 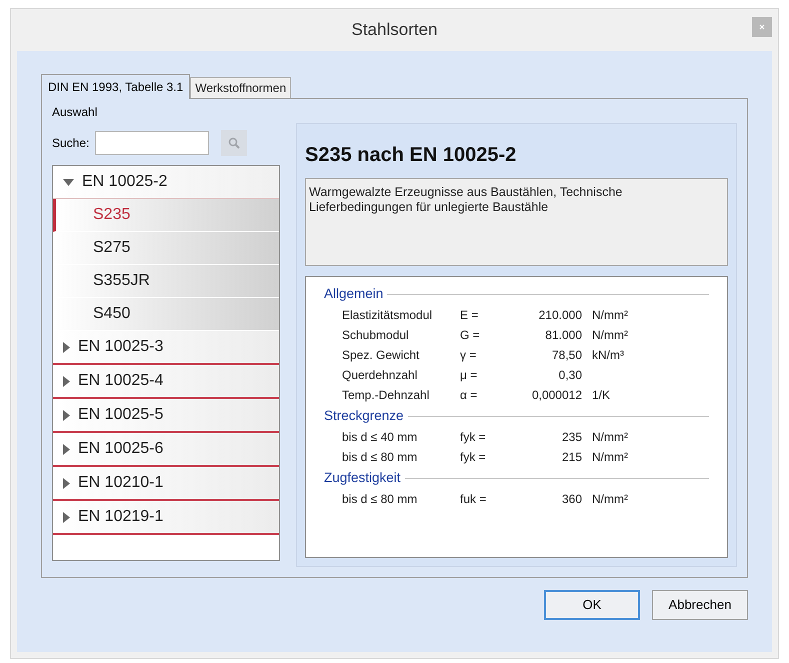 What do you see at coordinates (380, 437) in the screenshot?
I see `property-name: bis d ≤ 40 mm` at bounding box center [380, 437].